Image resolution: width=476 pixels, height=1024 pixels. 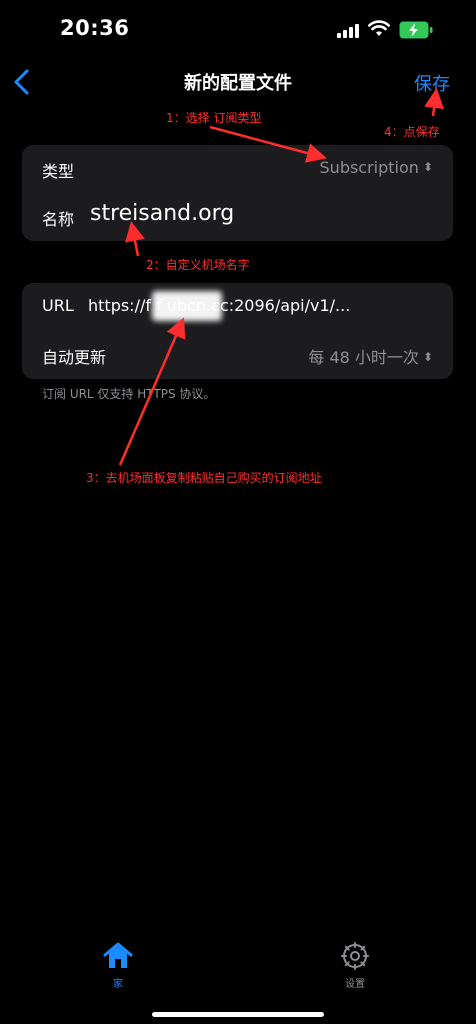 What do you see at coordinates (198, 265) in the screenshot?
I see `annotation-step2: 2：自定义机场名字` at bounding box center [198, 265].